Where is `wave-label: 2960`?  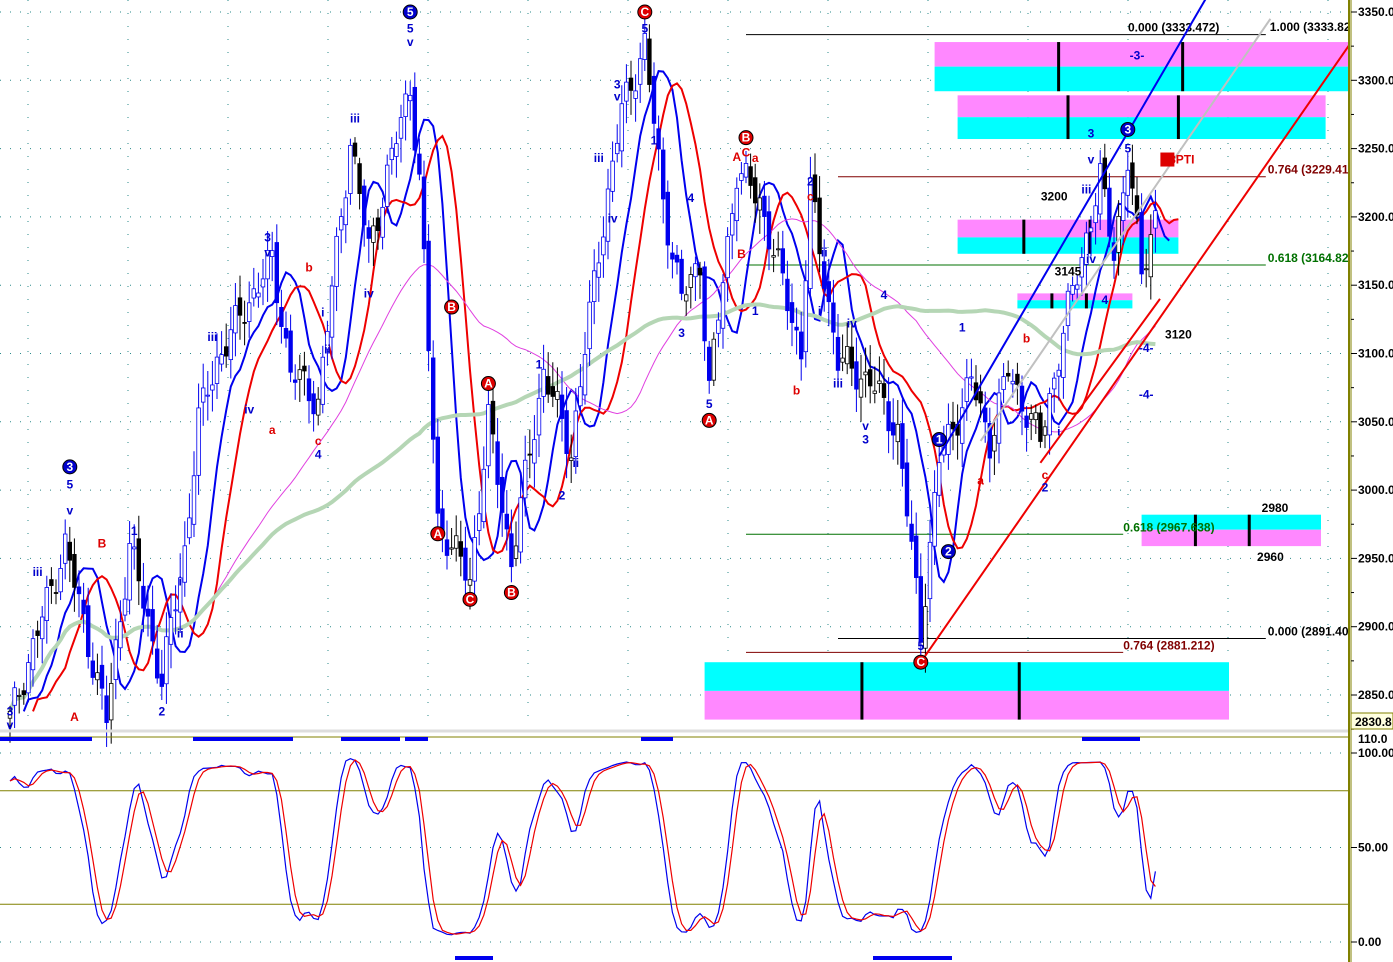
wave-label: 2960 is located at coordinates (1270, 557).